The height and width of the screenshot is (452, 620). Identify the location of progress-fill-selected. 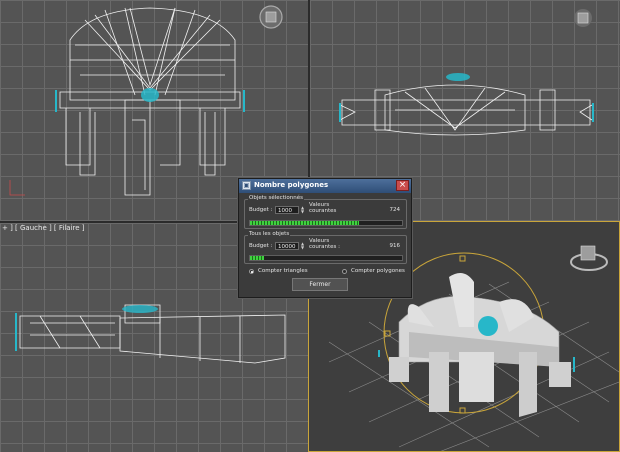
(305, 223).